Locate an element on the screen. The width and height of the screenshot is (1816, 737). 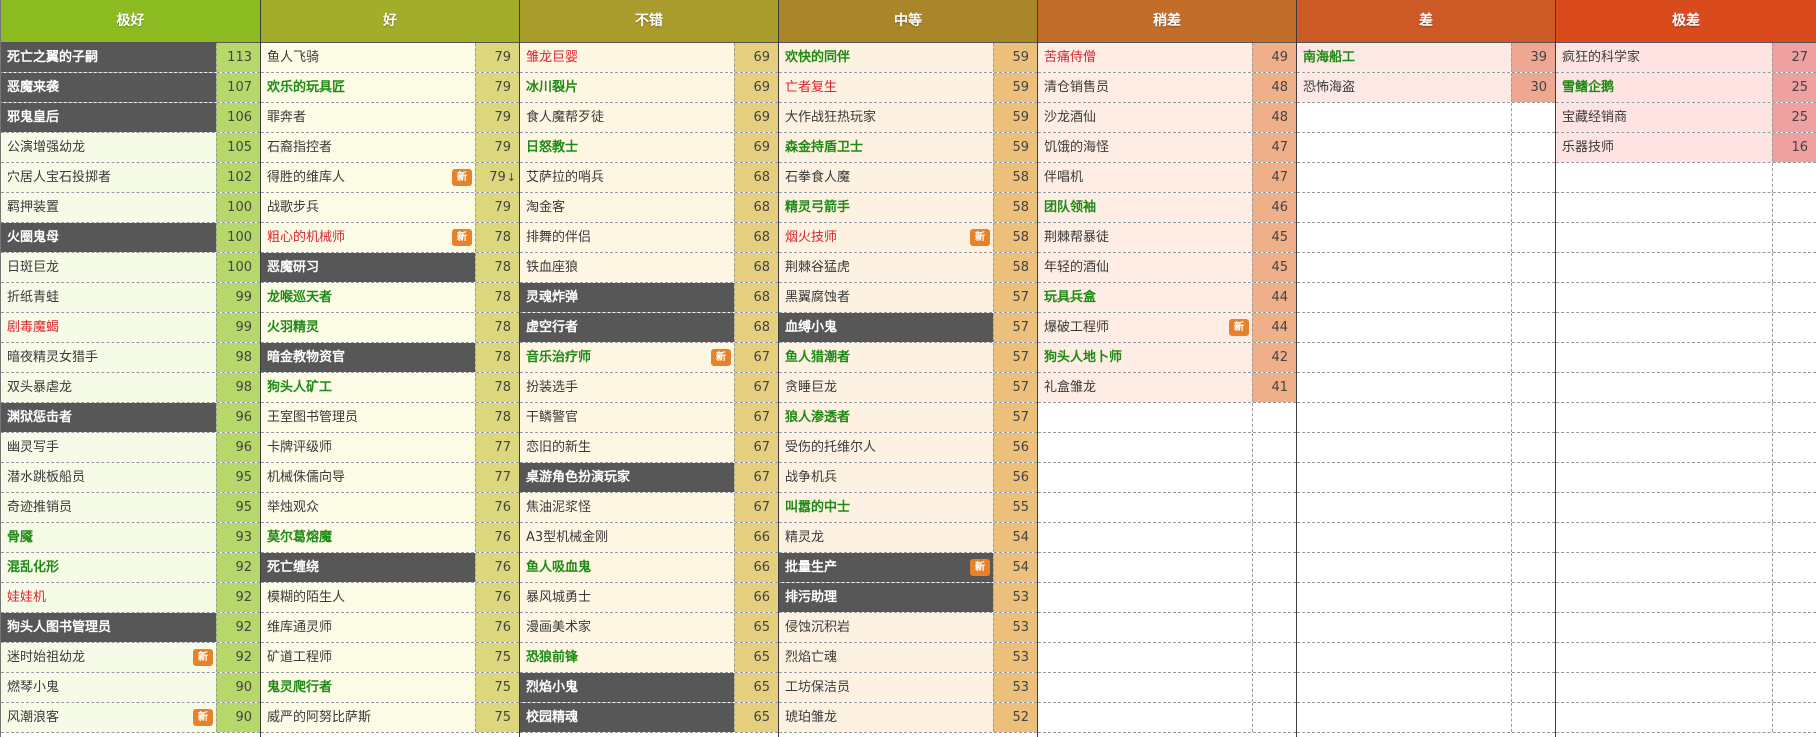
card-row: 恶魔研习 78 is located at coordinates (390, 268).